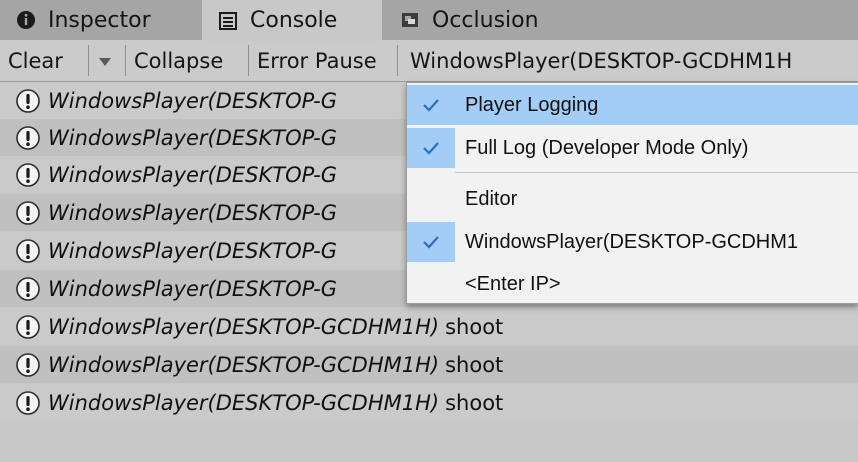 This screenshot has width=858, height=462. I want to click on menu-item-label: WindowsPlayer(DESKTOP-GCDHM1, so click(632, 241).